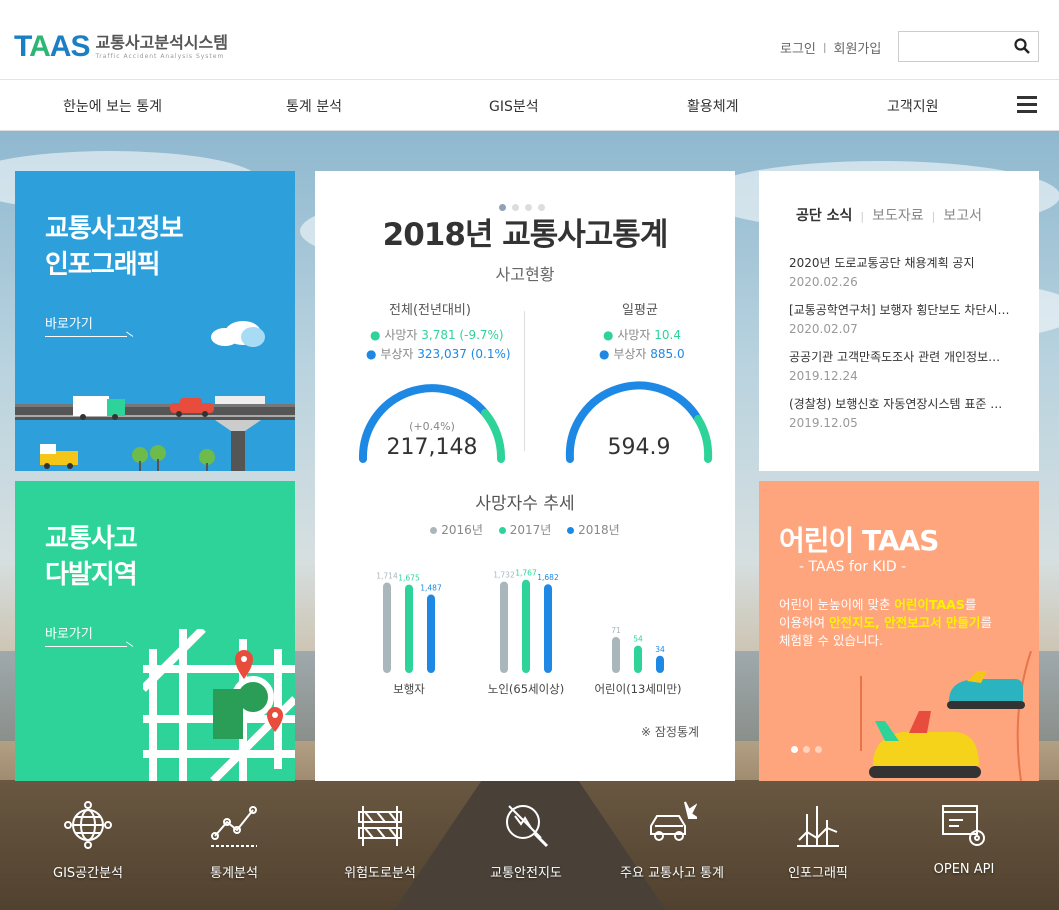 Image resolution: width=1059 pixels, height=910 pixels. I want to click on bar-2016년-1, so click(504, 627).